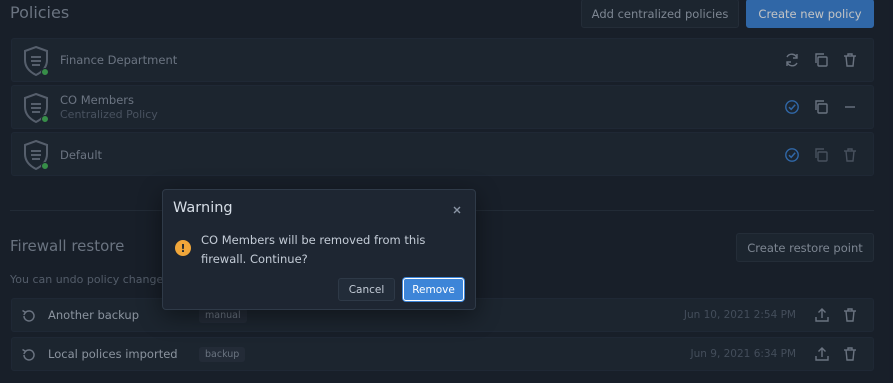 The height and width of the screenshot is (383, 893). Describe the element at coordinates (203, 208) in the screenshot. I see `dialog-title: Warning` at that location.